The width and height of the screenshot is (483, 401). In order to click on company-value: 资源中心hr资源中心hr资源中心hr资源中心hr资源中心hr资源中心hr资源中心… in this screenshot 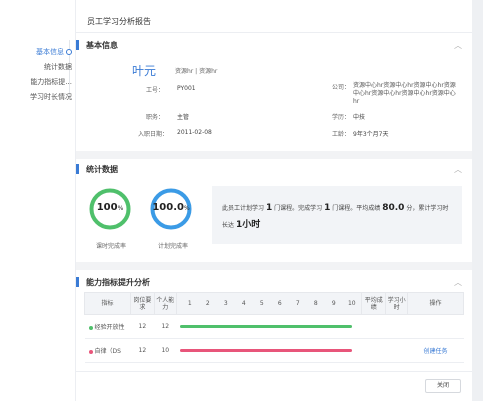, I will do `click(404, 93)`.